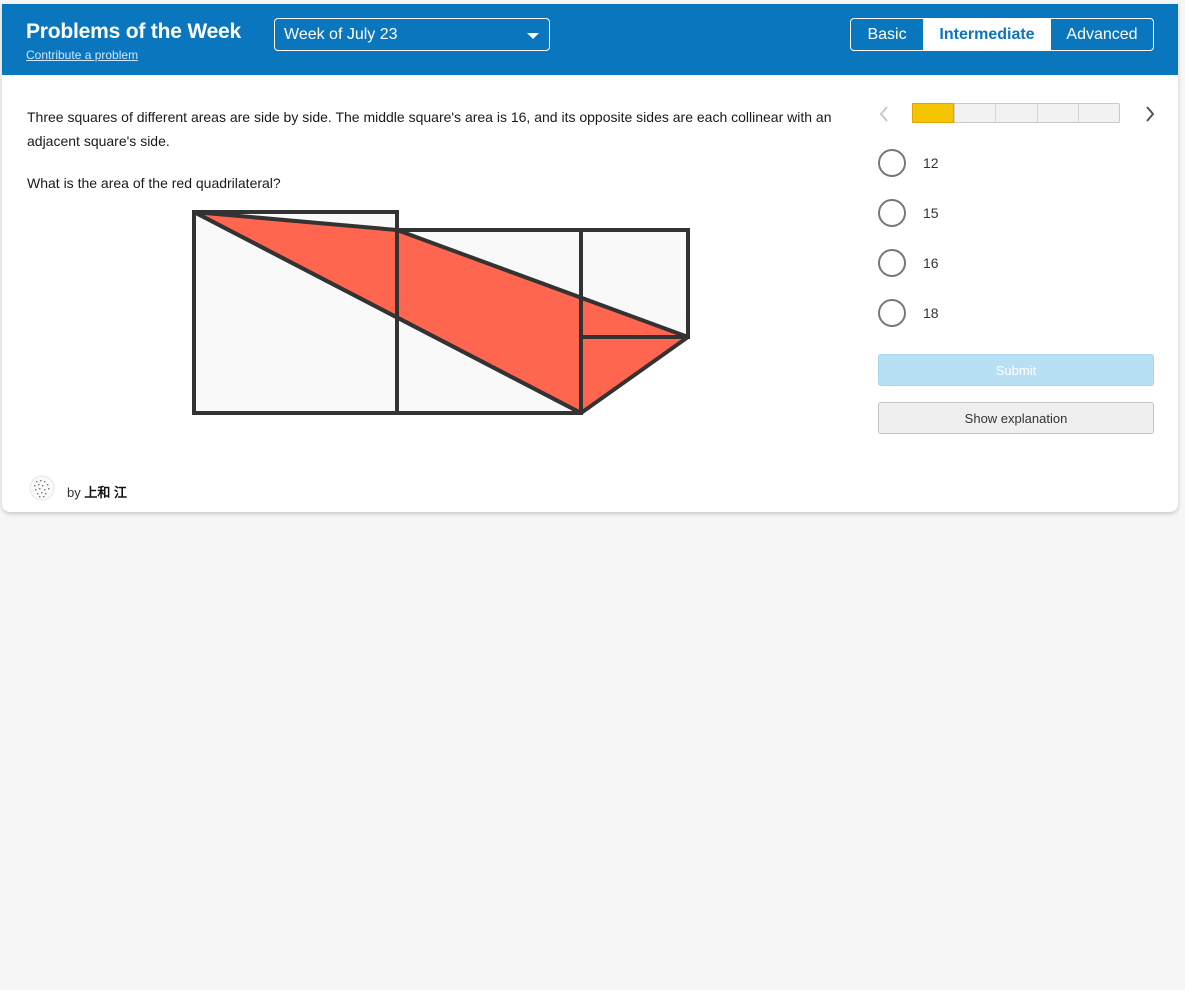 Image resolution: width=1185 pixels, height=990 pixels. I want to click on submit-button: Submit, so click(1016, 370).